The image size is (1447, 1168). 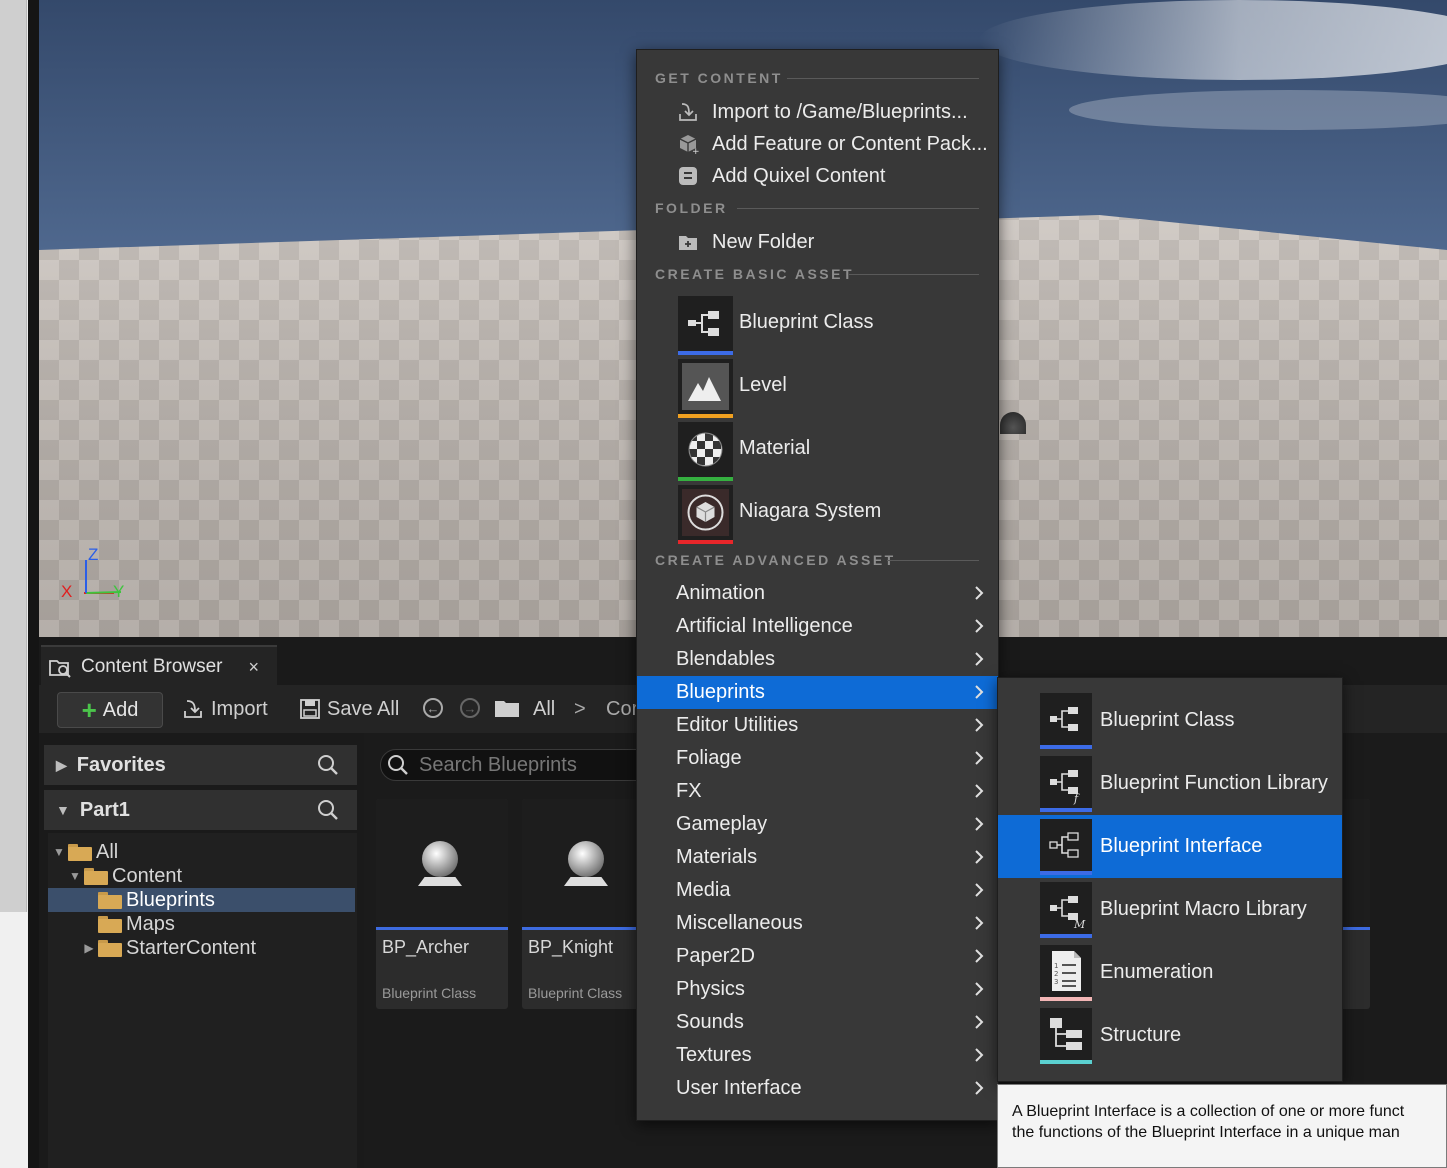 I want to click on tree-item-label: All, so click(x=107, y=851).